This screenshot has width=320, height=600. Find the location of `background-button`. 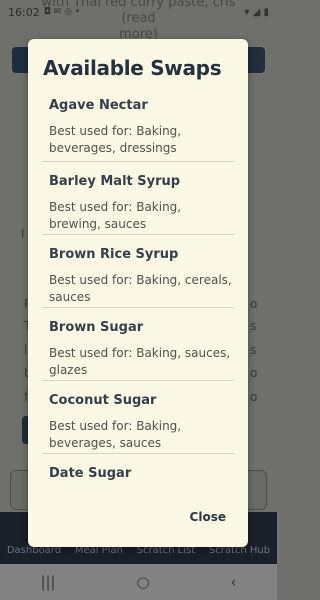

background-button is located at coordinates (255, 60).